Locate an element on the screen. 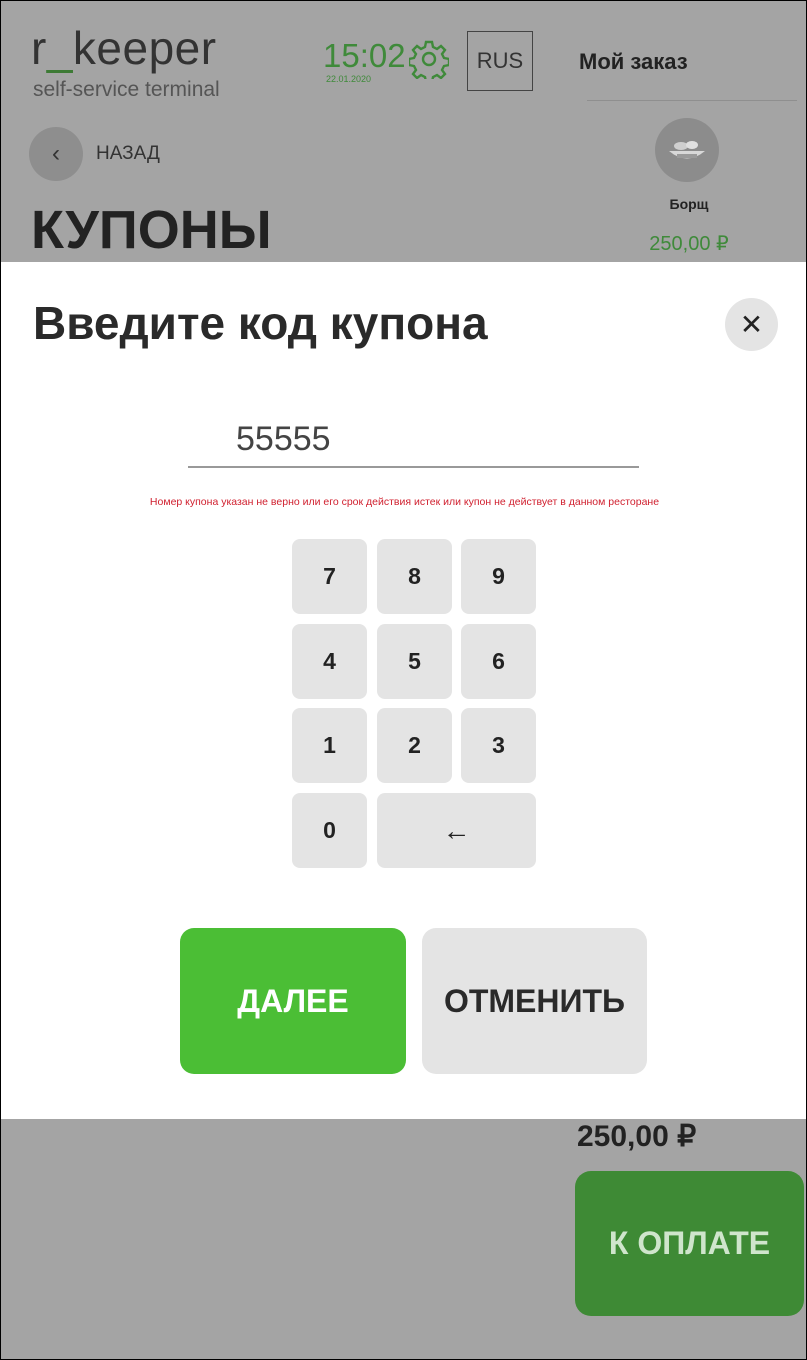  checkout-button: К ОПЛАТЕ is located at coordinates (689, 1243).